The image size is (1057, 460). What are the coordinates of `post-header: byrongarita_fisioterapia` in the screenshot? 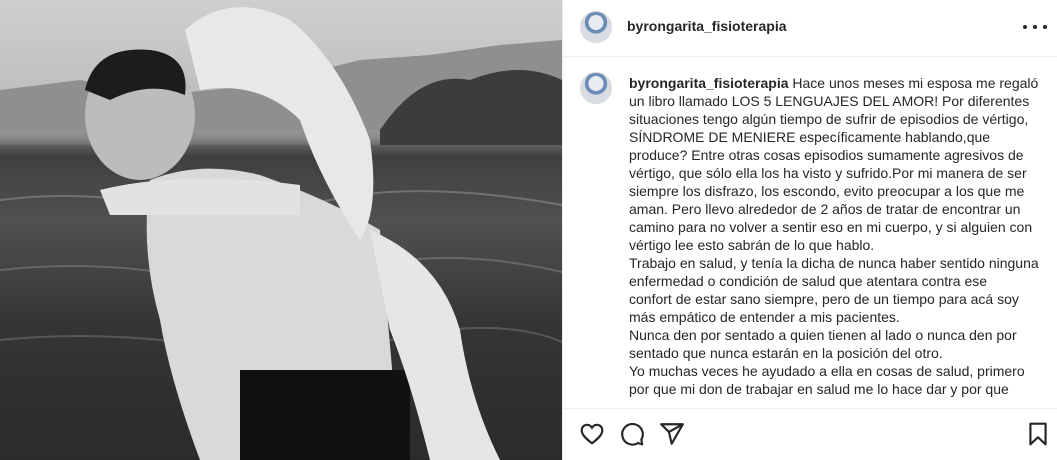 It's located at (810, 28).